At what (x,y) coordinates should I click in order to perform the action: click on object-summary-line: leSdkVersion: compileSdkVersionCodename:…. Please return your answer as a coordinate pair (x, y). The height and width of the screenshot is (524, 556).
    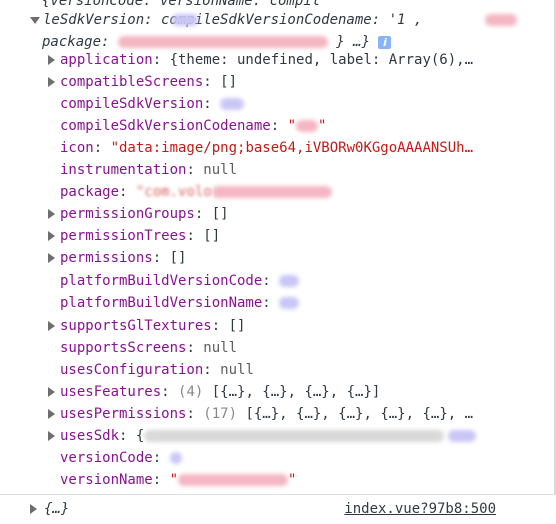
    Looking at the image, I should click on (290, 20).